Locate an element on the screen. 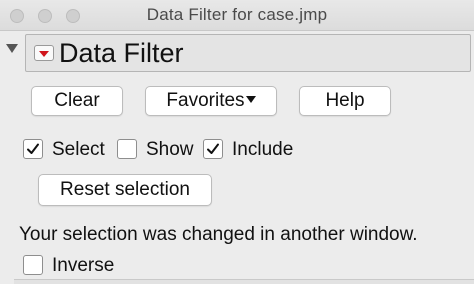 Image resolution: width=474 pixels, height=284 pixels. include-checkbox is located at coordinates (213, 149).